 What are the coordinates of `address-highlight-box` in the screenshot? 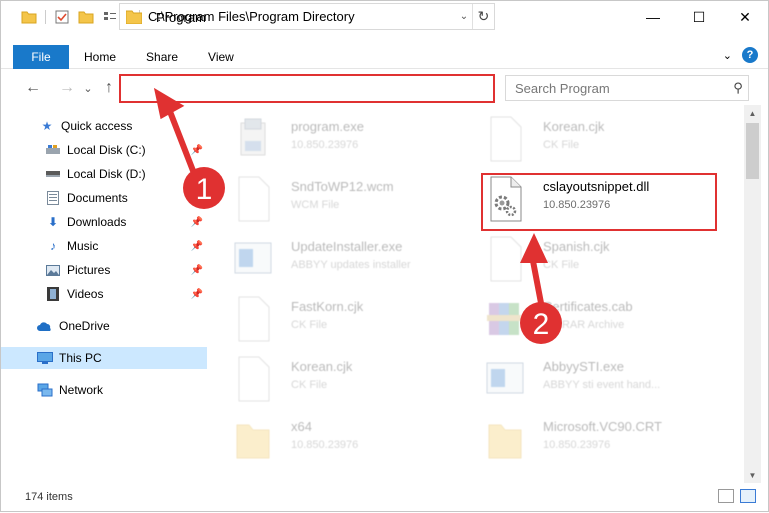 It's located at (307, 88).